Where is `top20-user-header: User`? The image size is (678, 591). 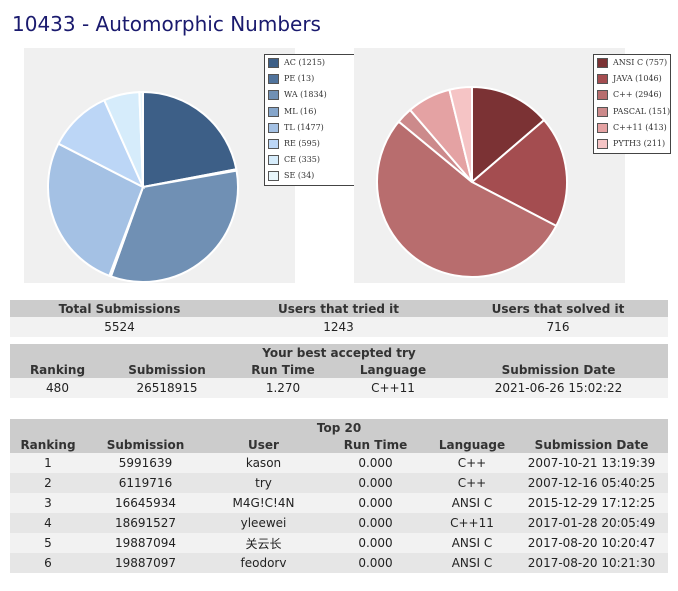
top20-user-header: User is located at coordinates (263, 444).